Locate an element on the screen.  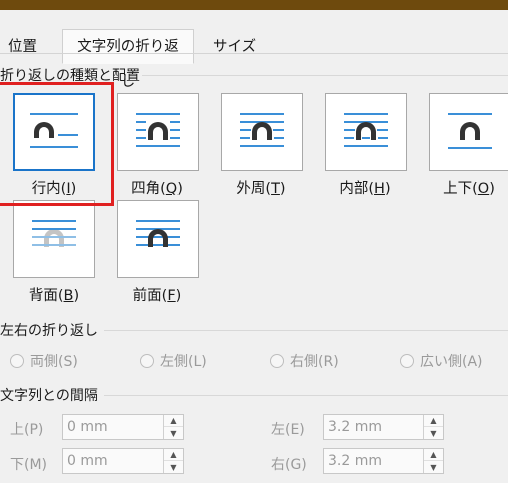
wrap-front-icon is located at coordinates (158, 233).